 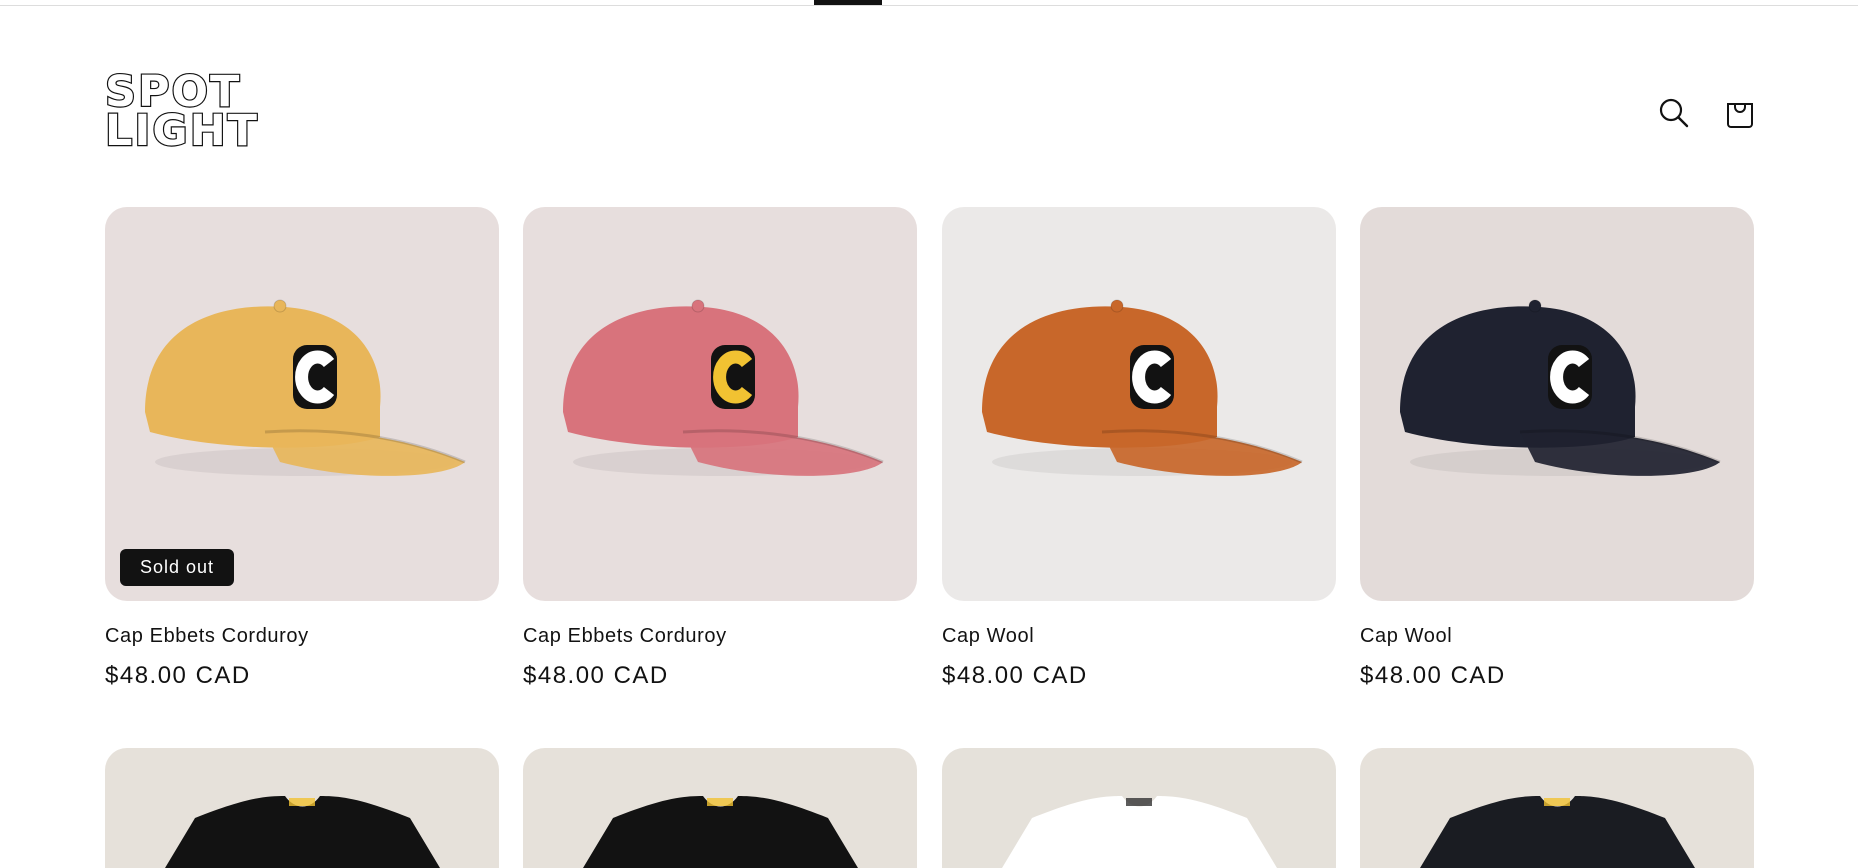 What do you see at coordinates (302, 404) in the screenshot?
I see `product-image: Sold out` at bounding box center [302, 404].